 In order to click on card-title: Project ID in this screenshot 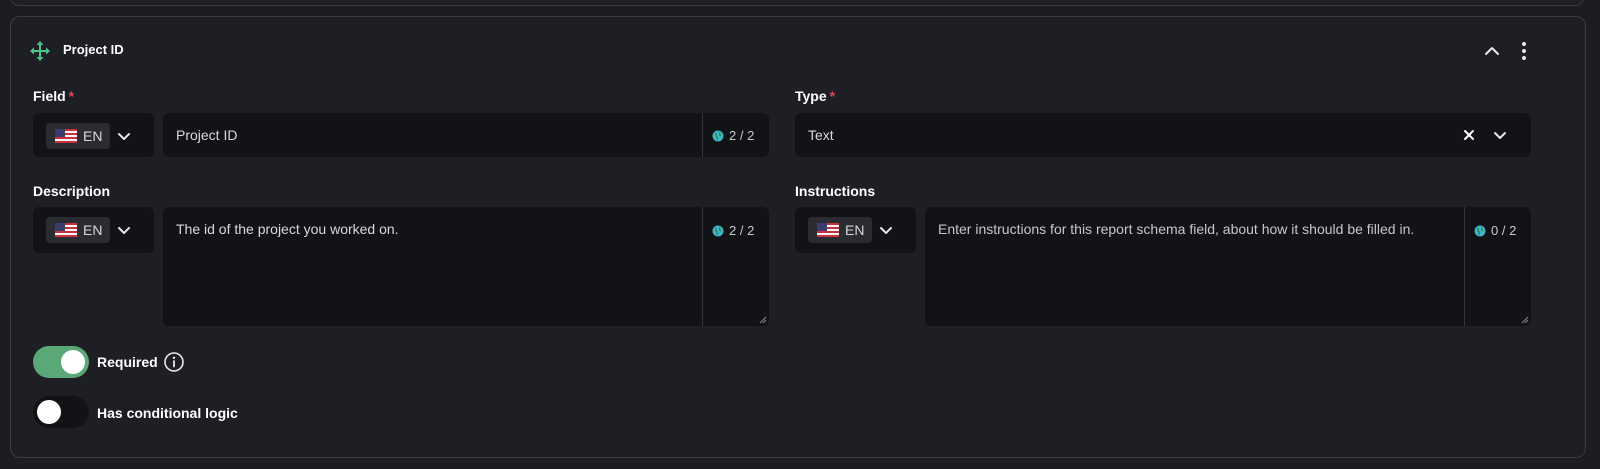, I will do `click(93, 49)`.